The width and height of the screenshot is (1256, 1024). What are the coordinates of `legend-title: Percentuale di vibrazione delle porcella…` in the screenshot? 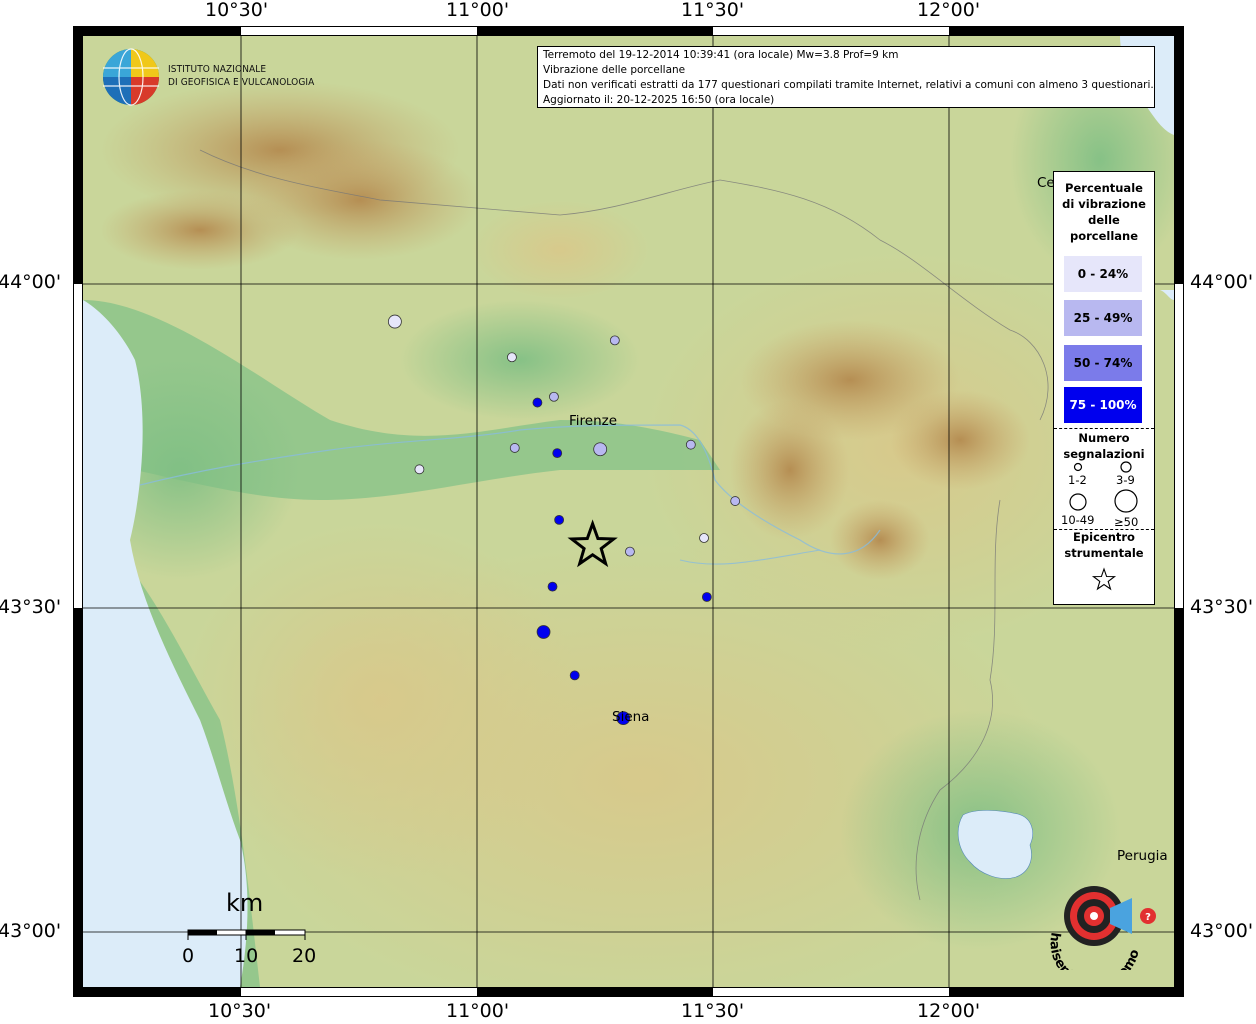 It's located at (1104, 212).